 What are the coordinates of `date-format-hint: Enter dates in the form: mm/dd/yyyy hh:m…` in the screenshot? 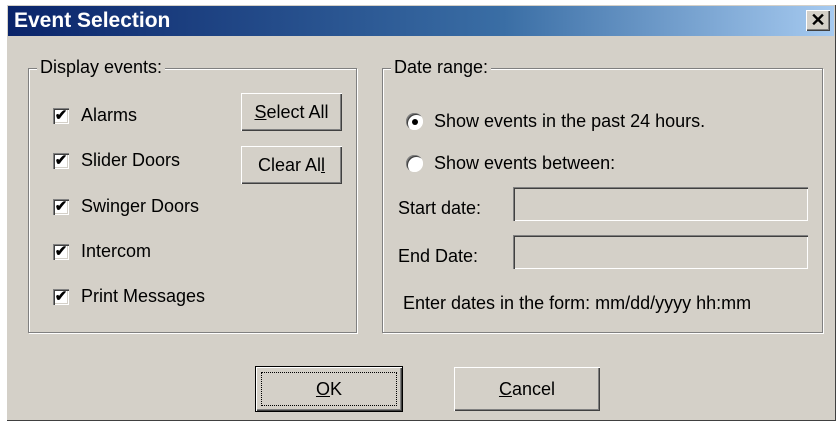 It's located at (577, 303).